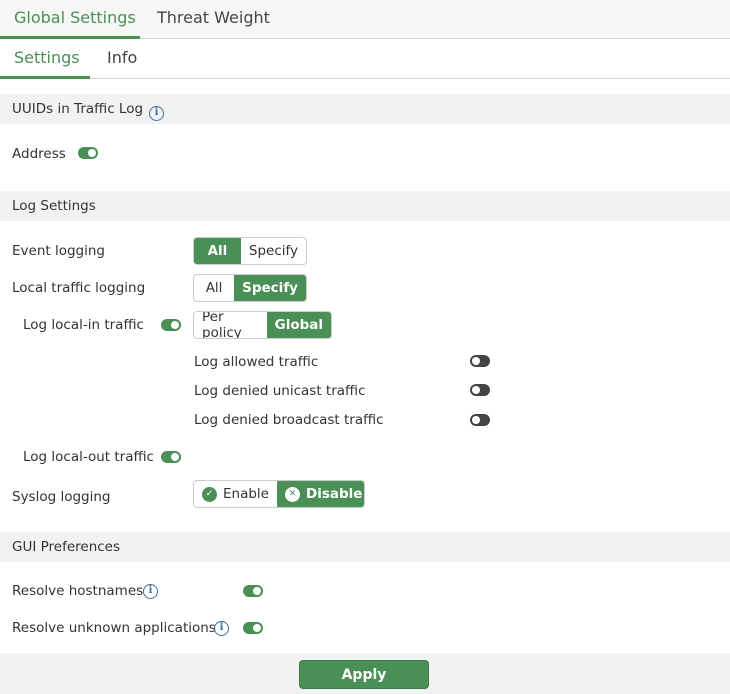  Describe the element at coordinates (256, 362) in the screenshot. I see `log-allowed-label: Log allowed traffic` at that location.